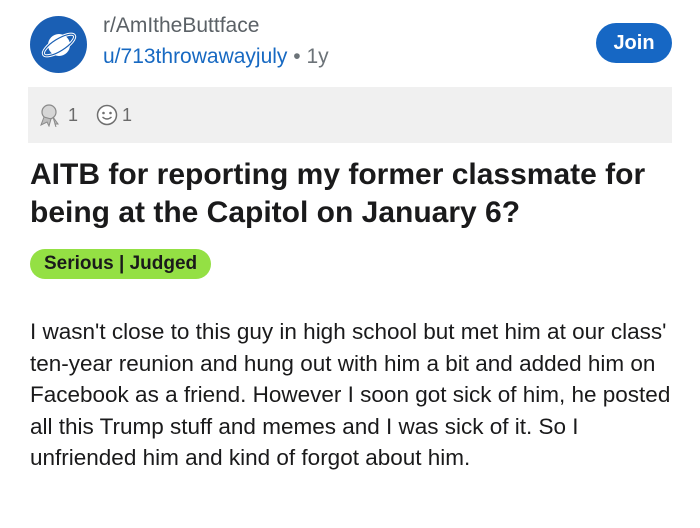 The width and height of the screenshot is (700, 528). Describe the element at coordinates (195, 56) in the screenshot. I see `author-link: u/713throwawayjuly` at that location.